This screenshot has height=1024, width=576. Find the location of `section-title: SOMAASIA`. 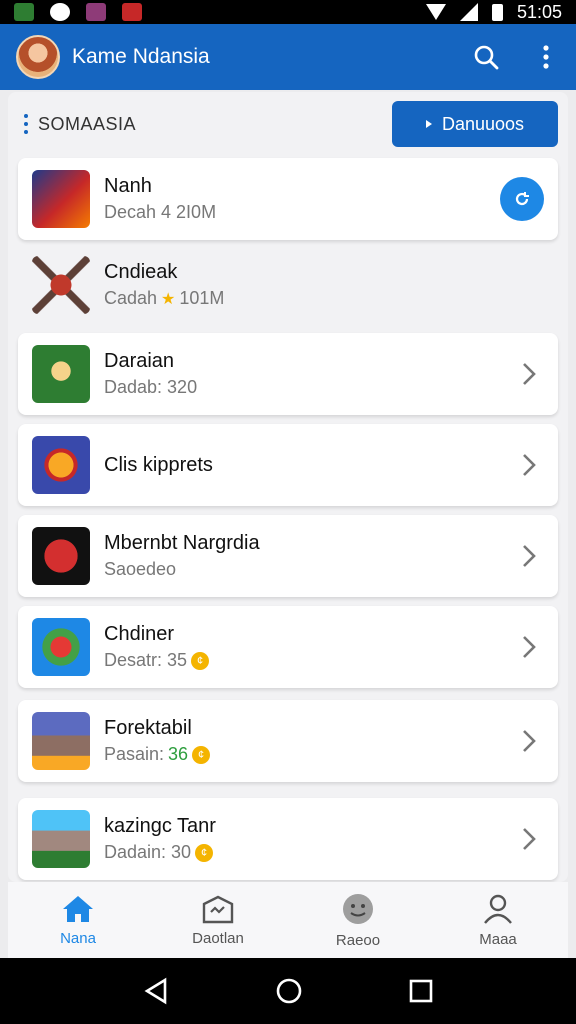

section-title: SOMAASIA is located at coordinates (87, 123).